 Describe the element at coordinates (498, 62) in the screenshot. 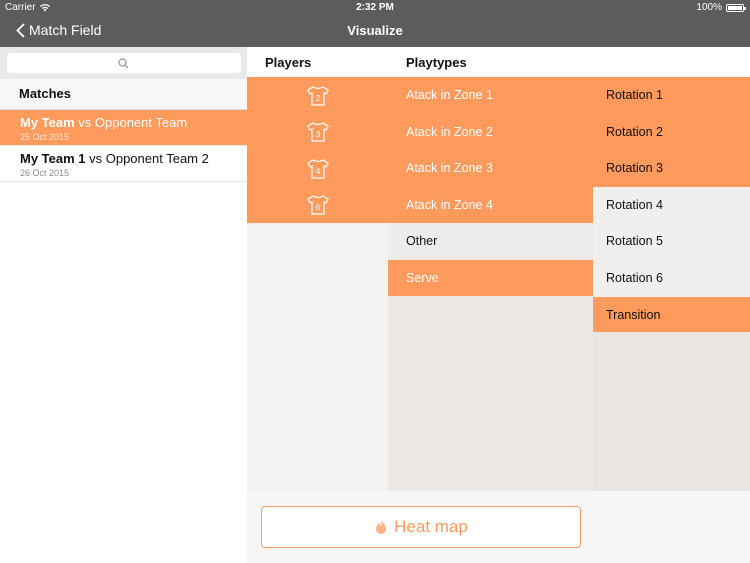

I see `filter-header: Players Playtypes` at that location.